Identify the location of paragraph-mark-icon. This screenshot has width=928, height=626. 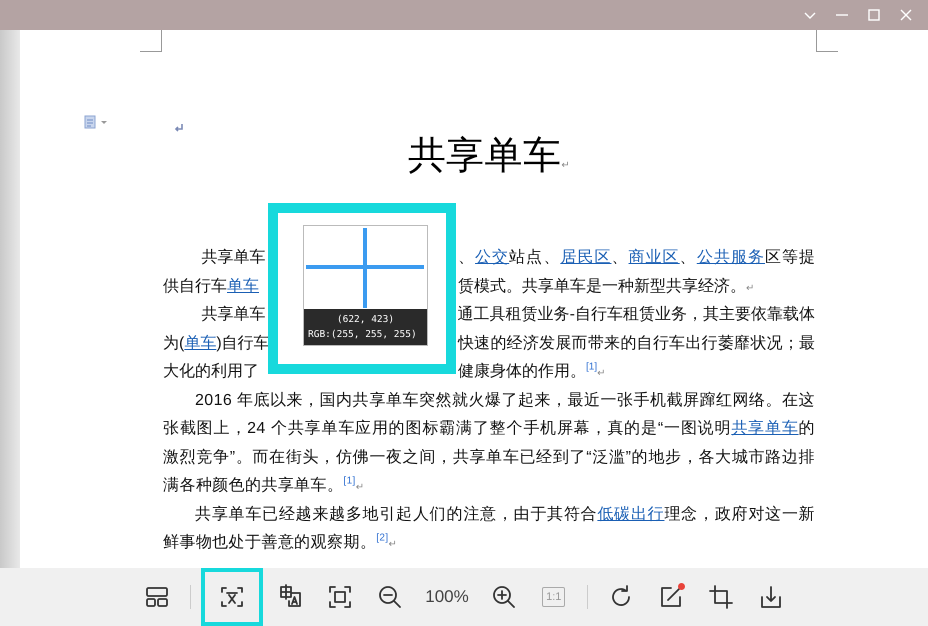
(179, 127).